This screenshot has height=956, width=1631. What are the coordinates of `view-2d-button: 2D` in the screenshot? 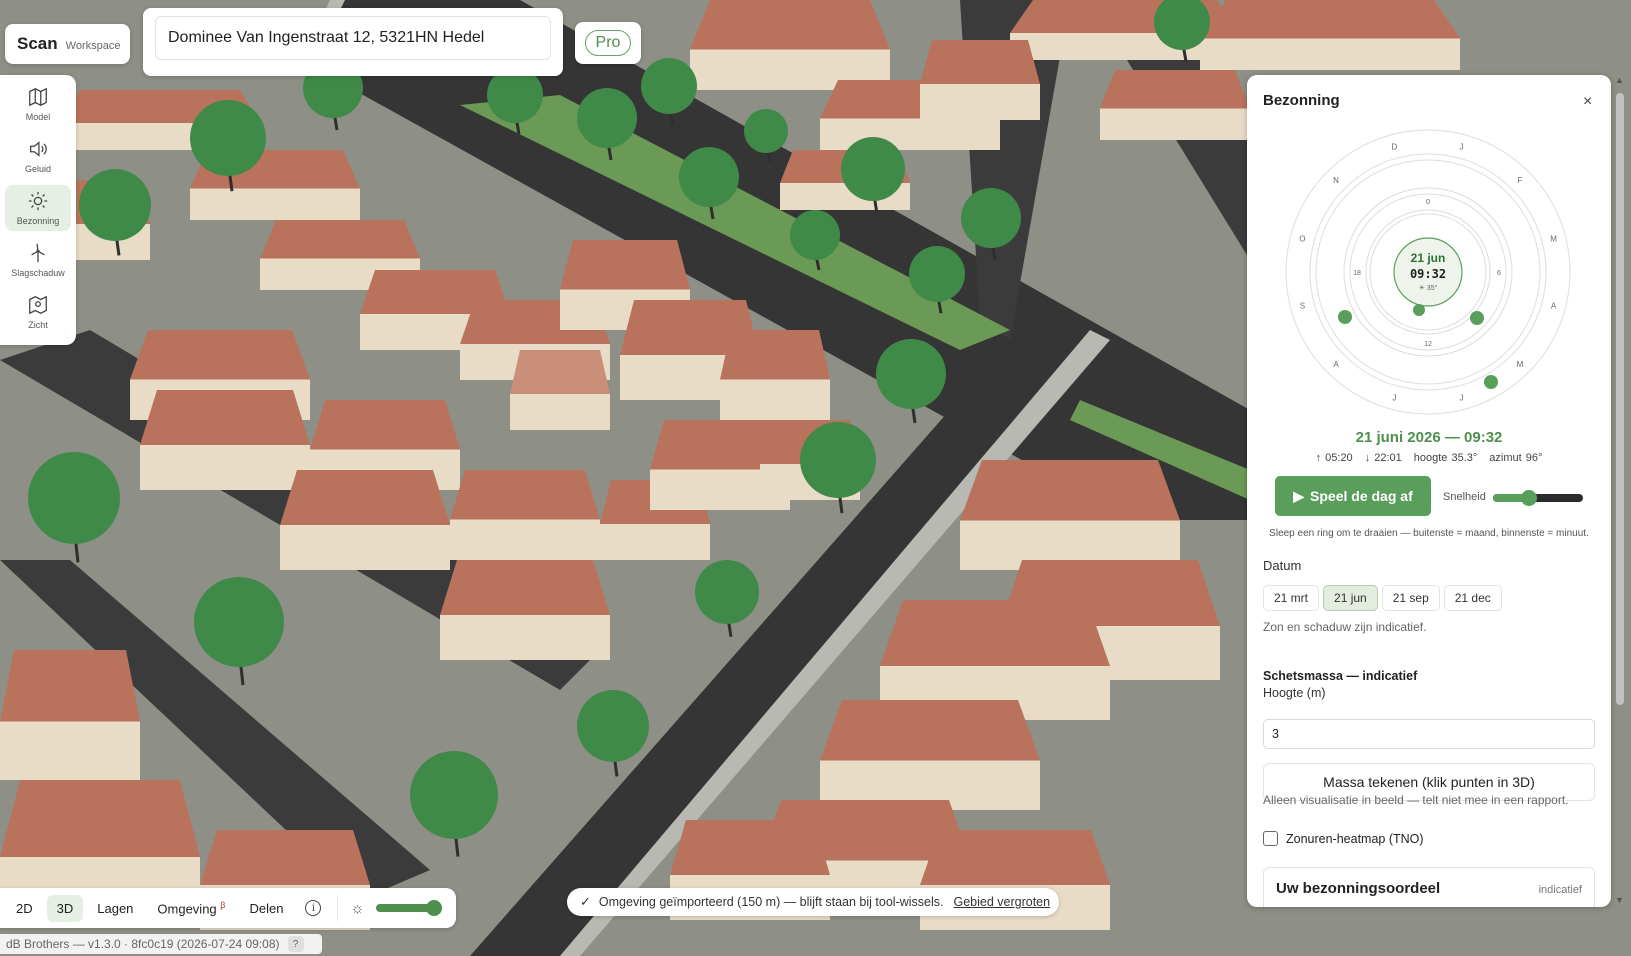 It's located at (24, 908).